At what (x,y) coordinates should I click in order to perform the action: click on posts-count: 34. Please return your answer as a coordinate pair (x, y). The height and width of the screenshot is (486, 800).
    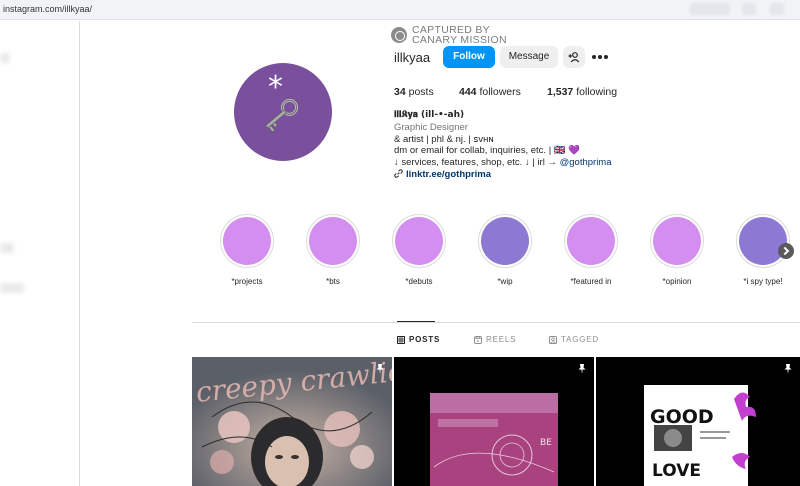
    Looking at the image, I should click on (400, 92).